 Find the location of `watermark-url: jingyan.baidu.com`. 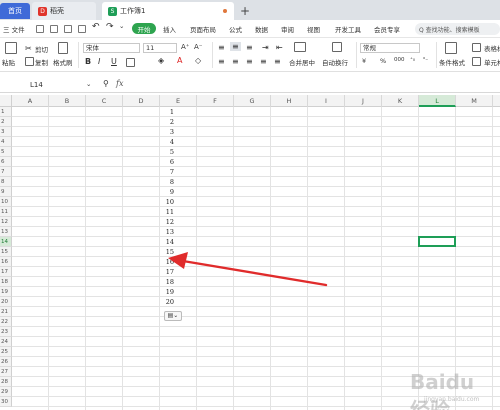

watermark-url: jingyan.baidu.com is located at coordinates (452, 399).